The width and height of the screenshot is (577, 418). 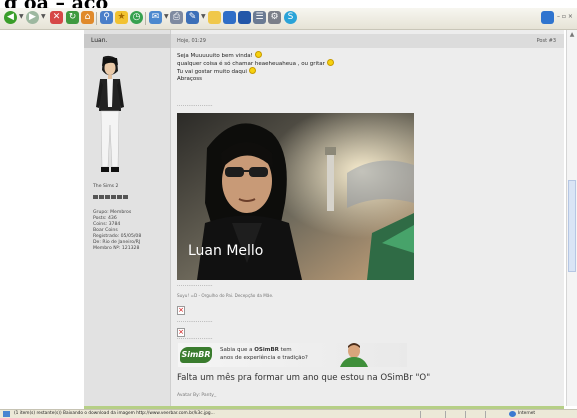 I want to click on vertical-scrollbar: ▲, so click(x=571, y=218).